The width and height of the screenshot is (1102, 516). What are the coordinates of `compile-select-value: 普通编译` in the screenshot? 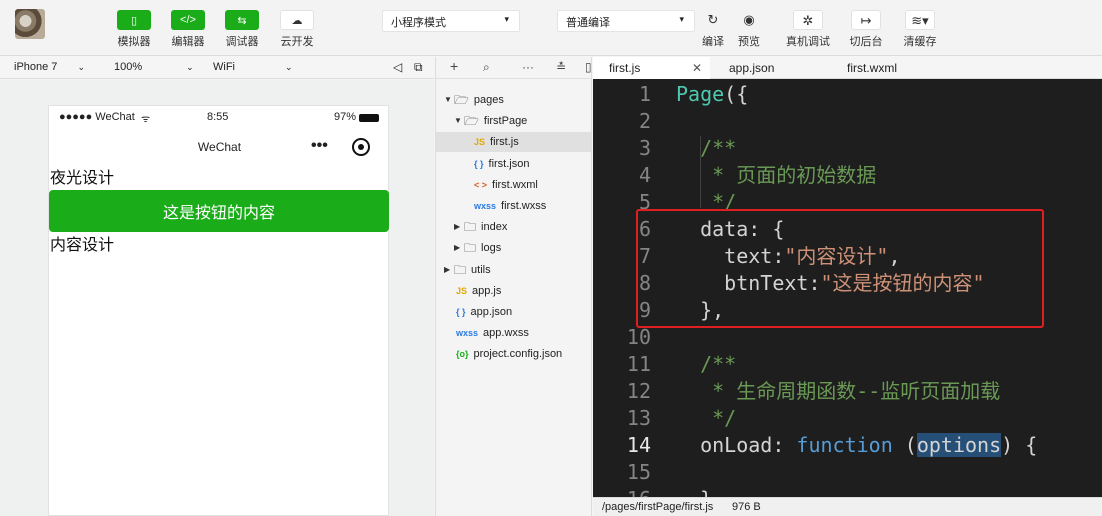 It's located at (588, 23).